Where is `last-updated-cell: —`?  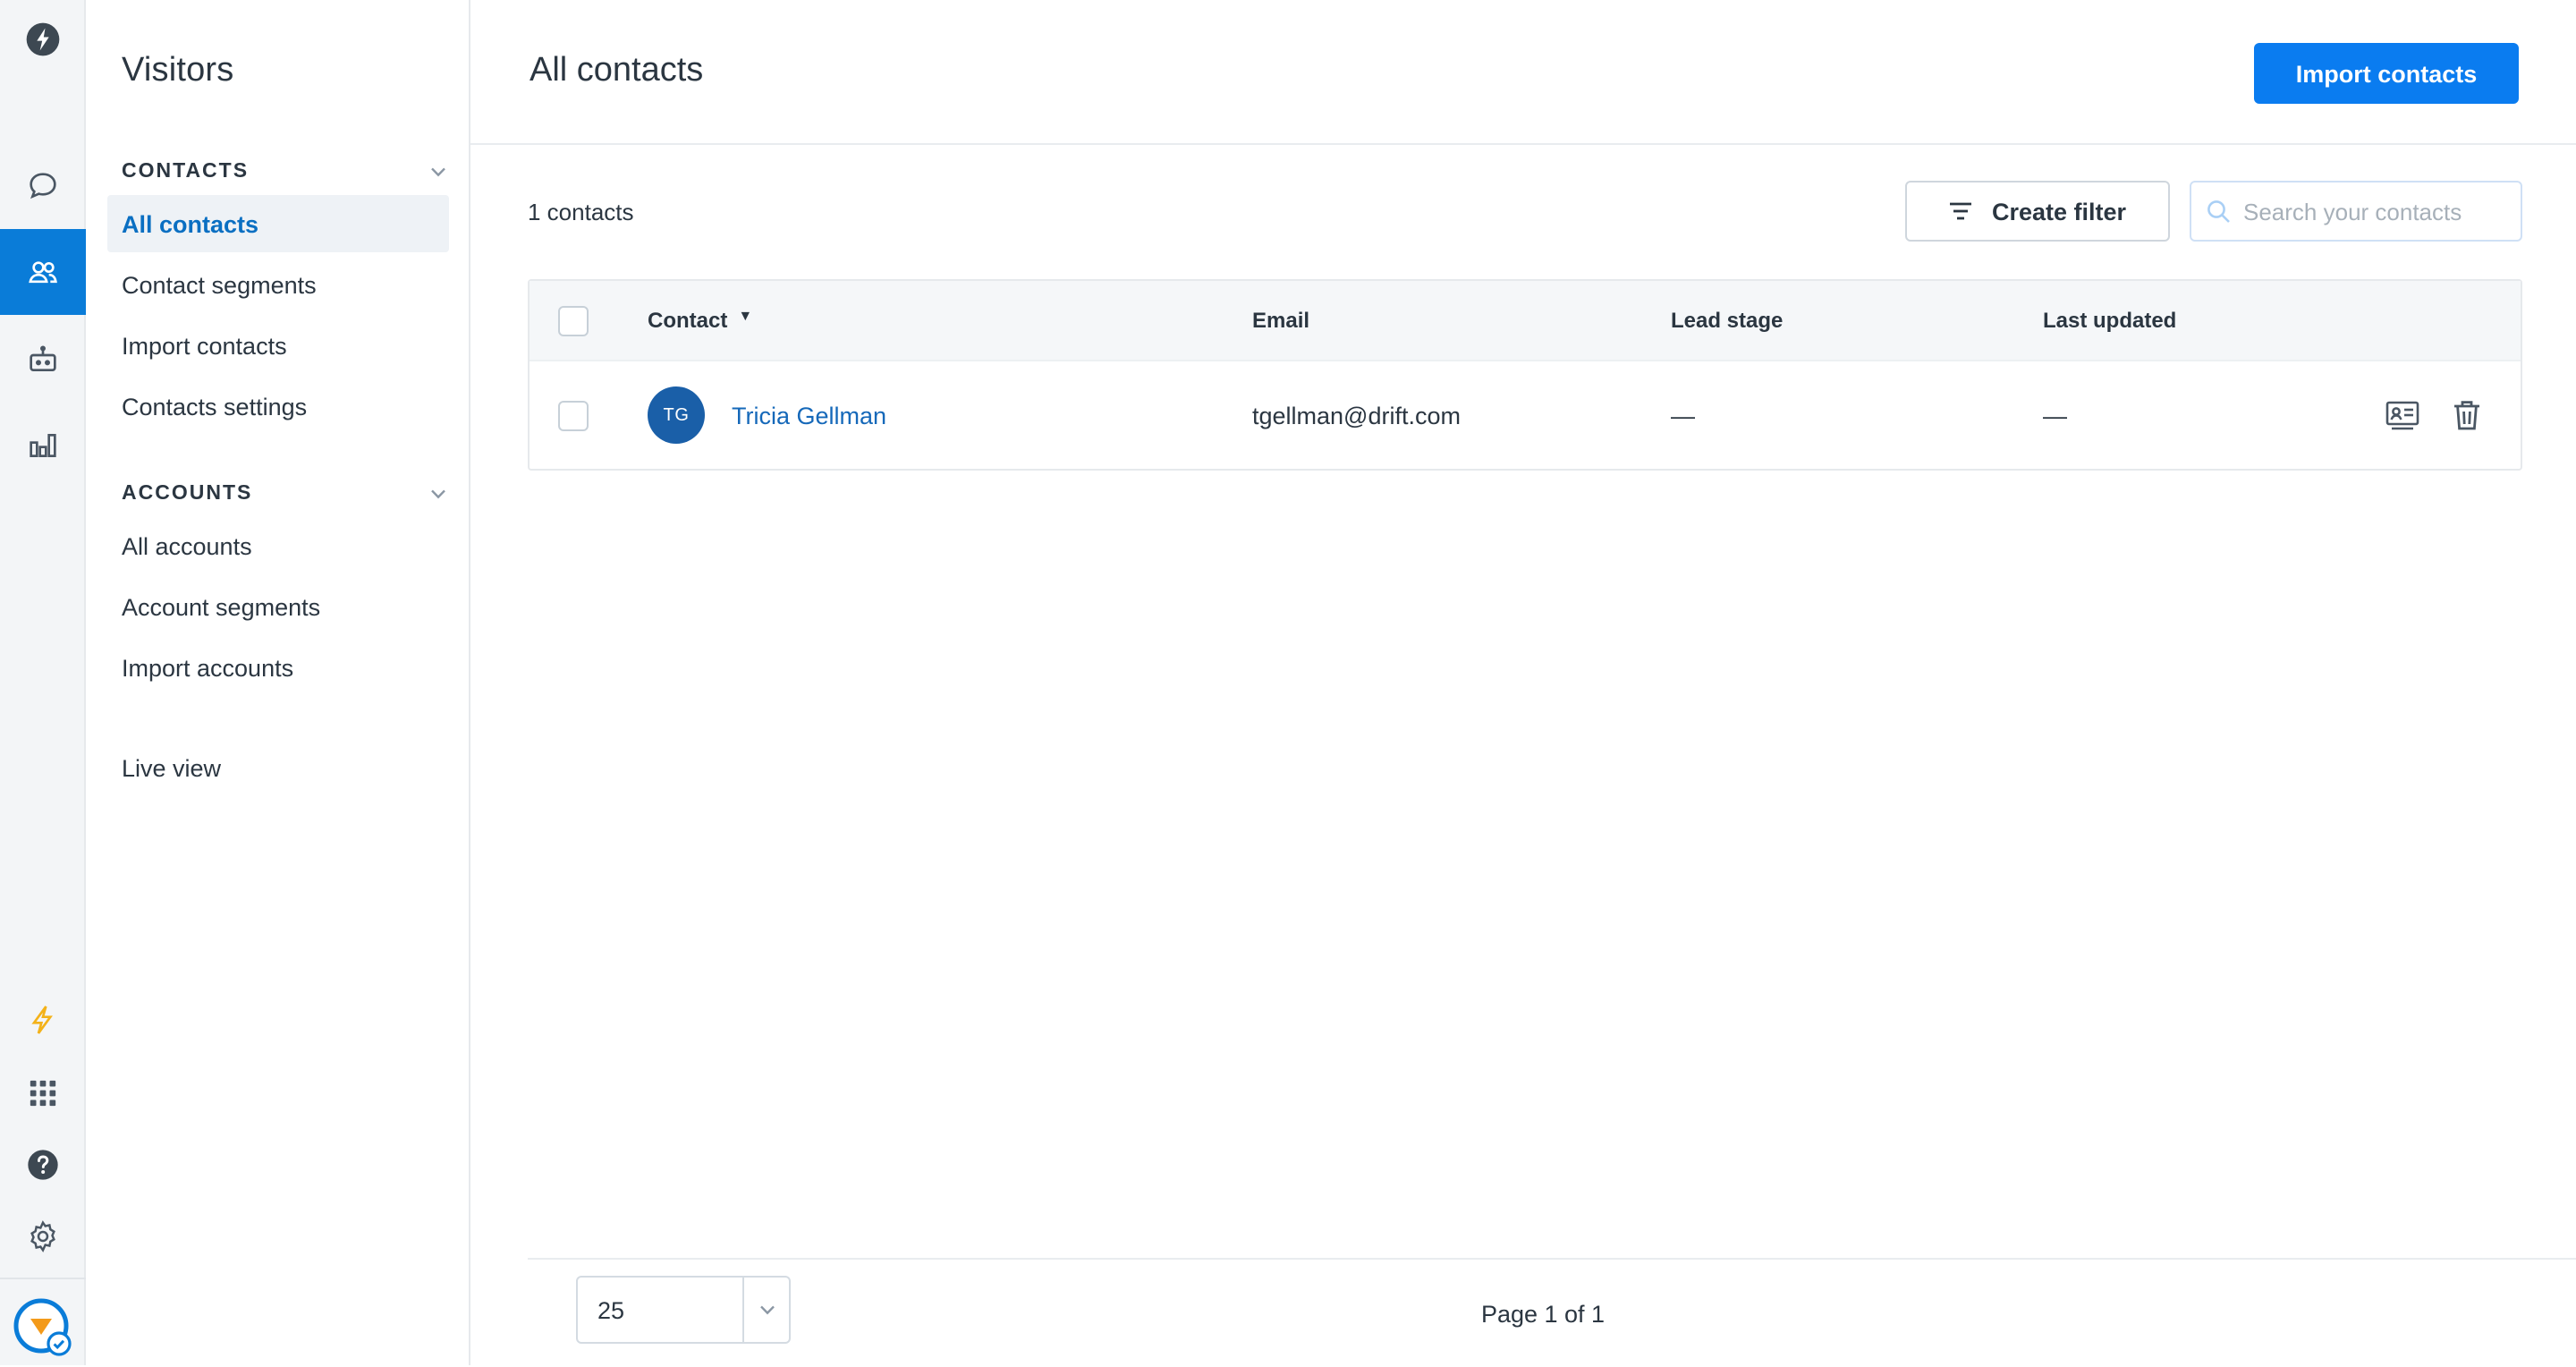 last-updated-cell: — is located at coordinates (2055, 415).